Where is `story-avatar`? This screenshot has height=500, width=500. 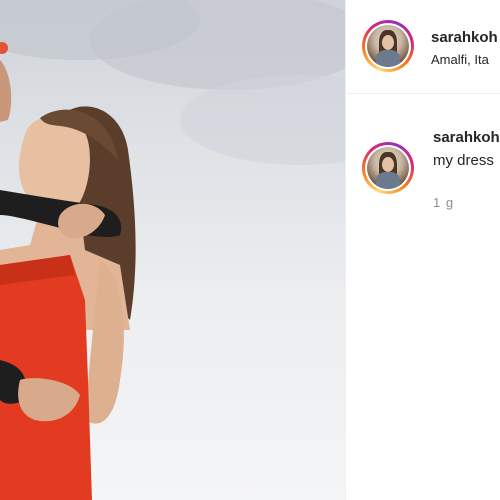
story-avatar is located at coordinates (388, 46).